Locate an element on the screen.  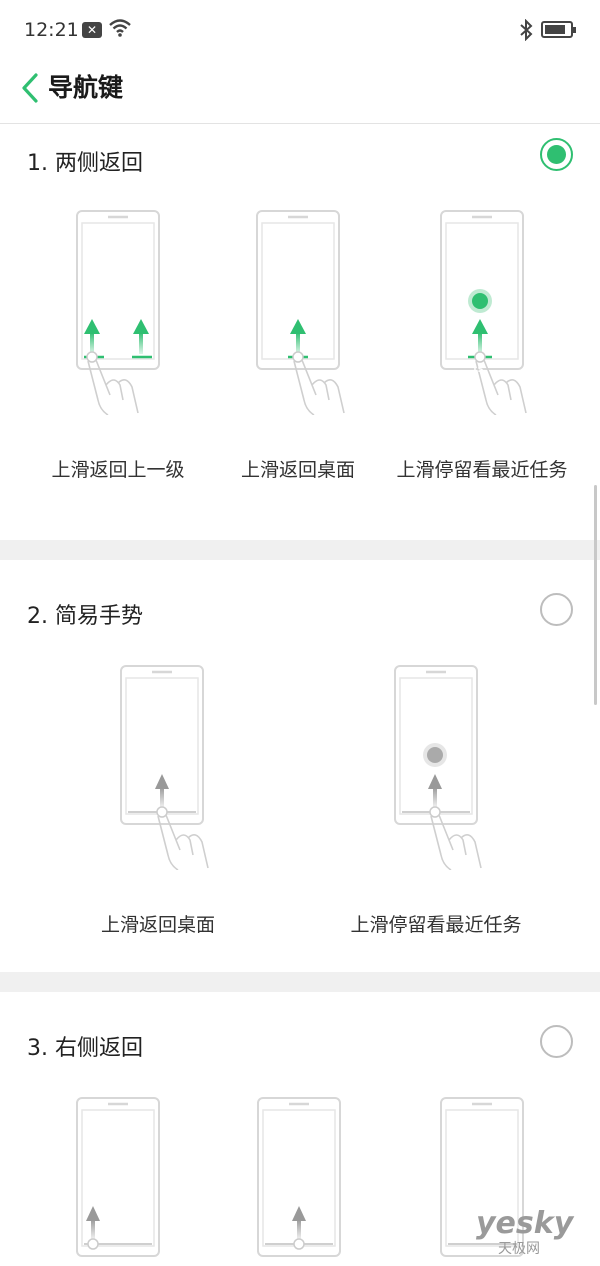
watermark-logo: yesky 天极网 is located at coordinates (536, 1234).